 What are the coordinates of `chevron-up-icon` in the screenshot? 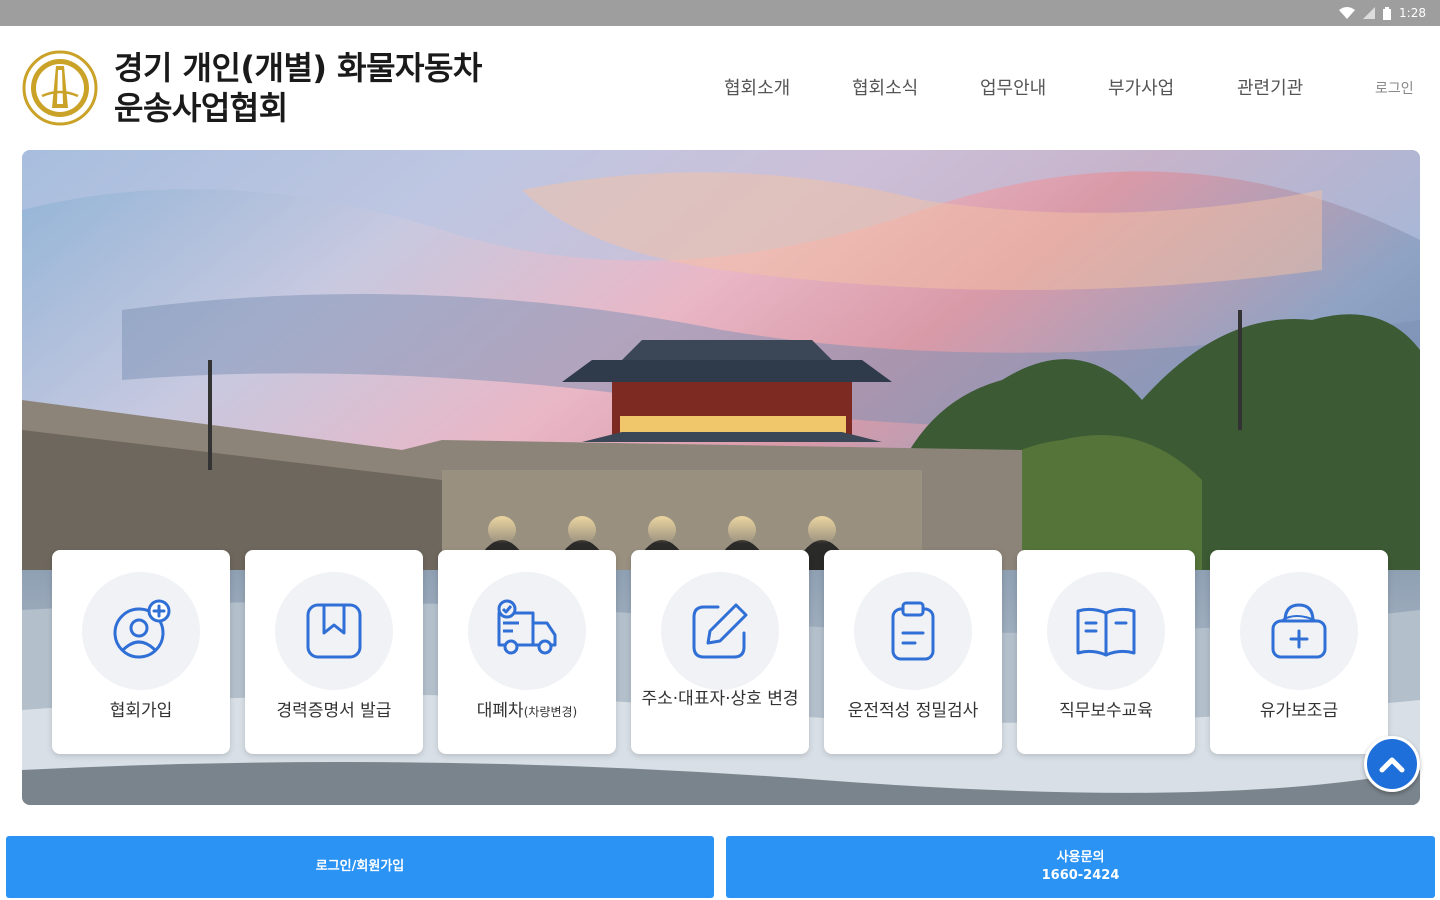 It's located at (1392, 765).